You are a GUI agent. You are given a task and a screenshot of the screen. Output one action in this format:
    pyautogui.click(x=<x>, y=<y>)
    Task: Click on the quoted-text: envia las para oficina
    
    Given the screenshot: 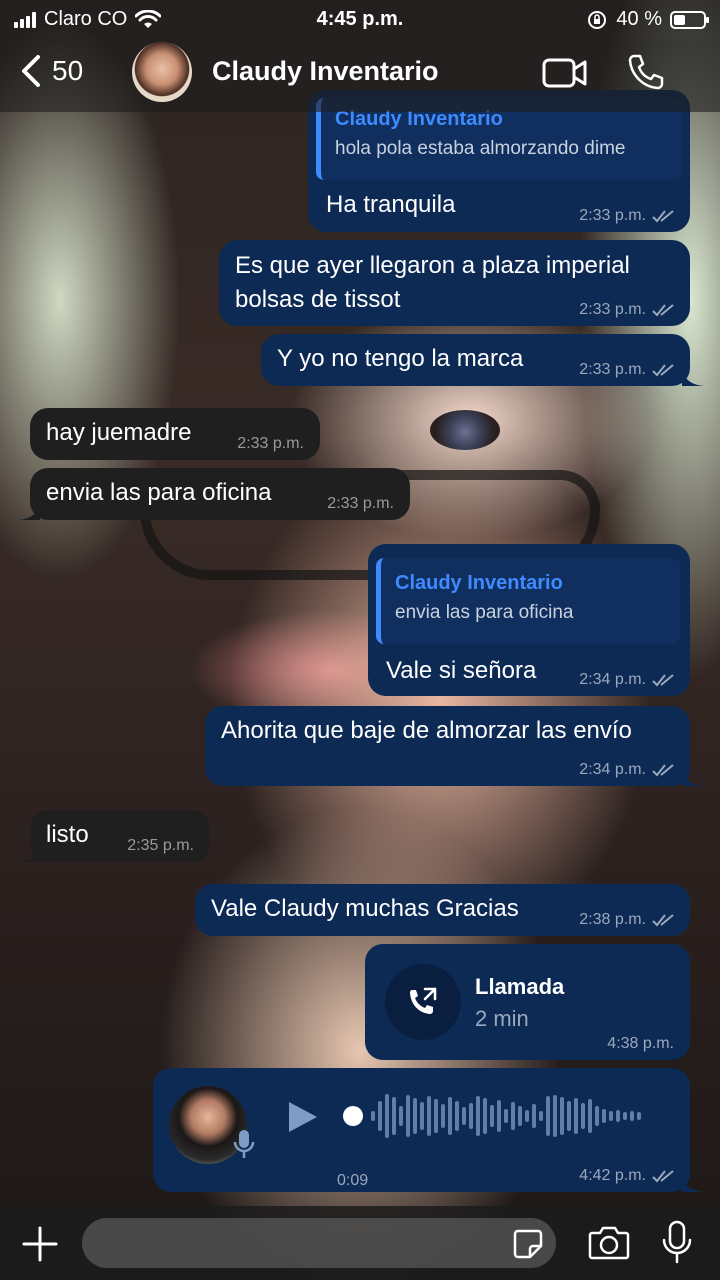 What is the action you would take?
    pyautogui.click(x=484, y=612)
    